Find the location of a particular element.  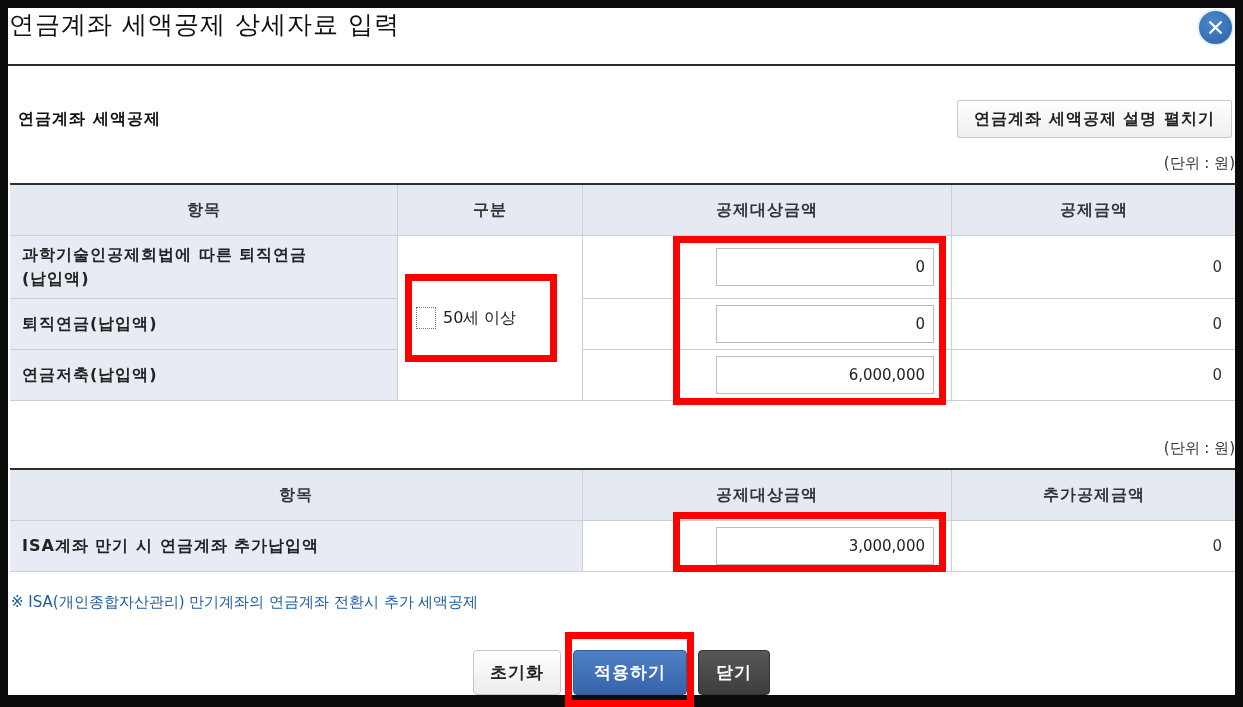

column-header: 공제금액 is located at coordinates (1093, 210).